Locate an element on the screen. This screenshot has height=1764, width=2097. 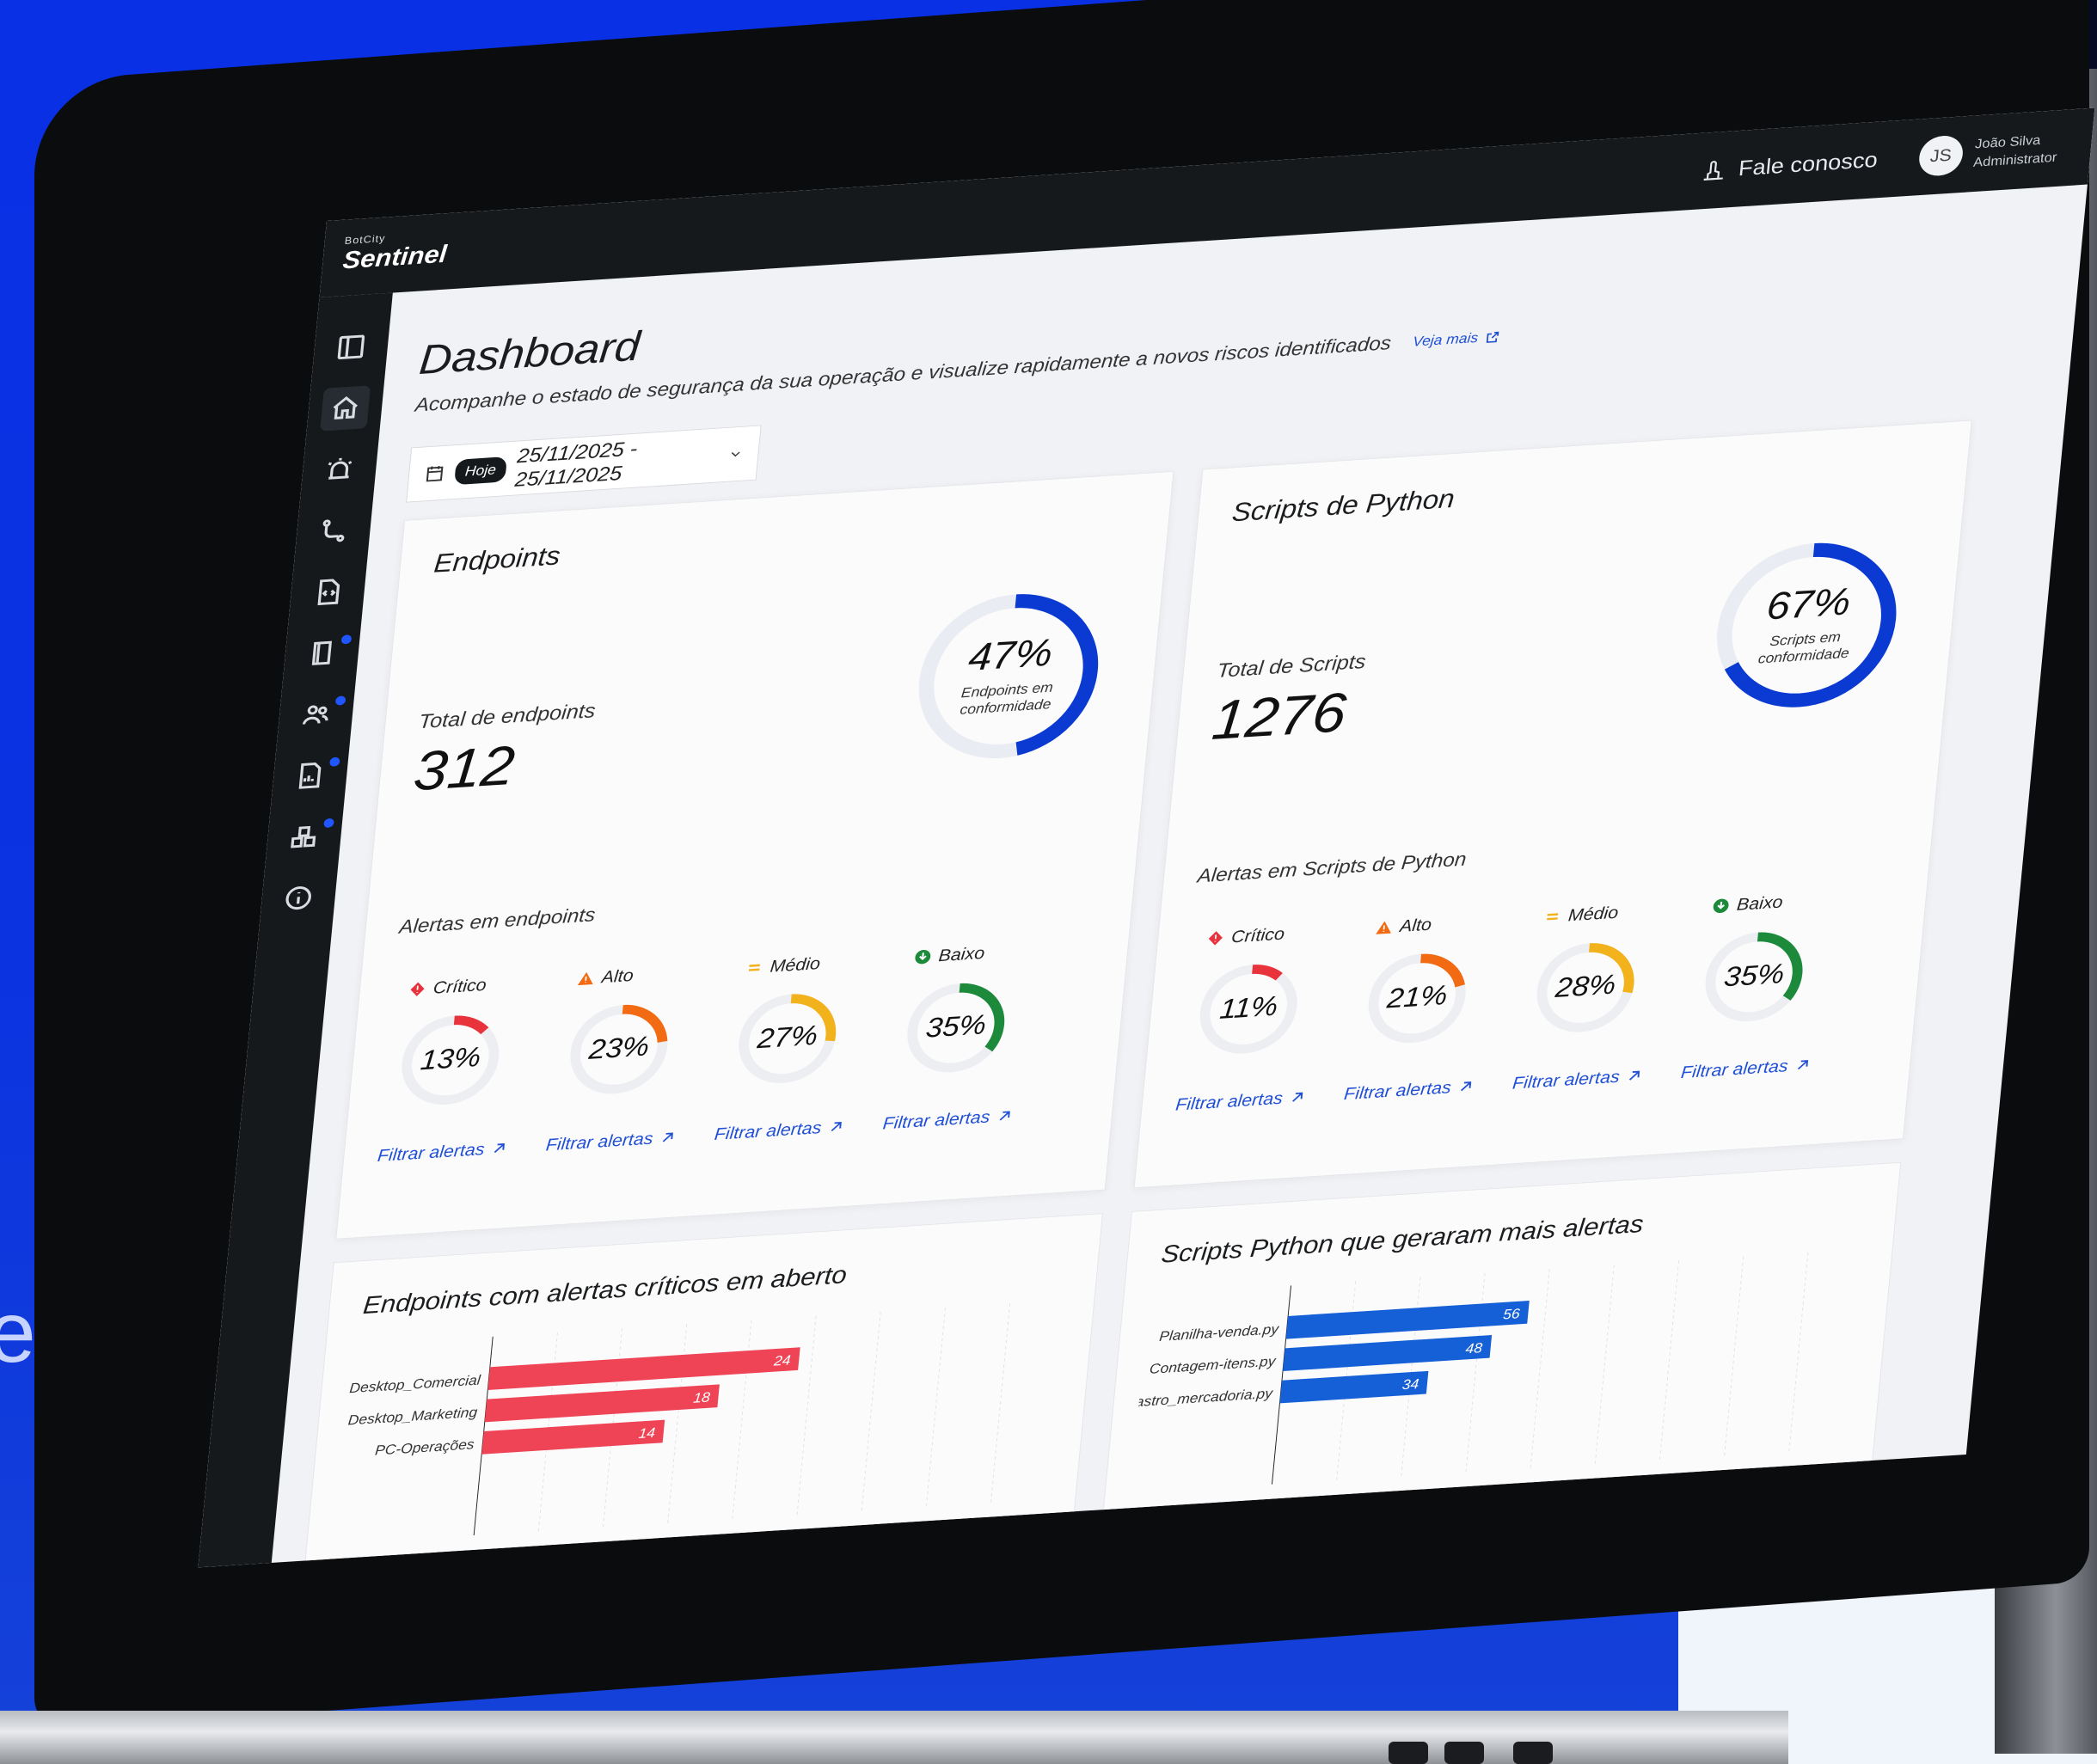
external-link-icon is located at coordinates (1492, 337).